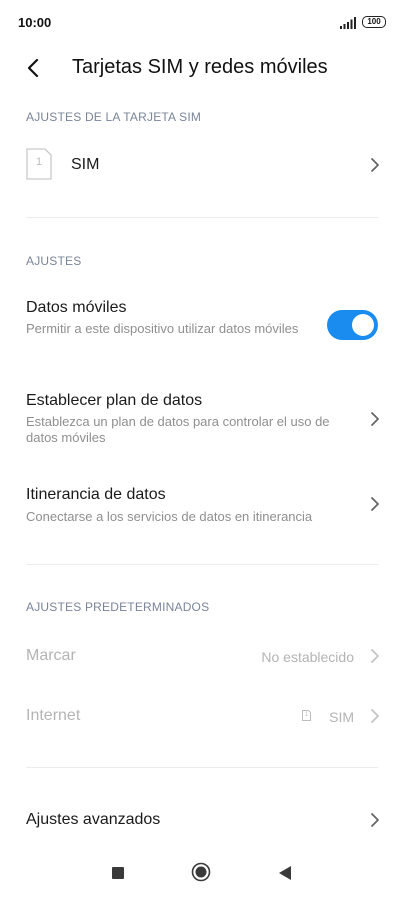 The image size is (404, 897). Describe the element at coordinates (307, 715) in the screenshot. I see `internet-sim-slot-number: 1` at that location.